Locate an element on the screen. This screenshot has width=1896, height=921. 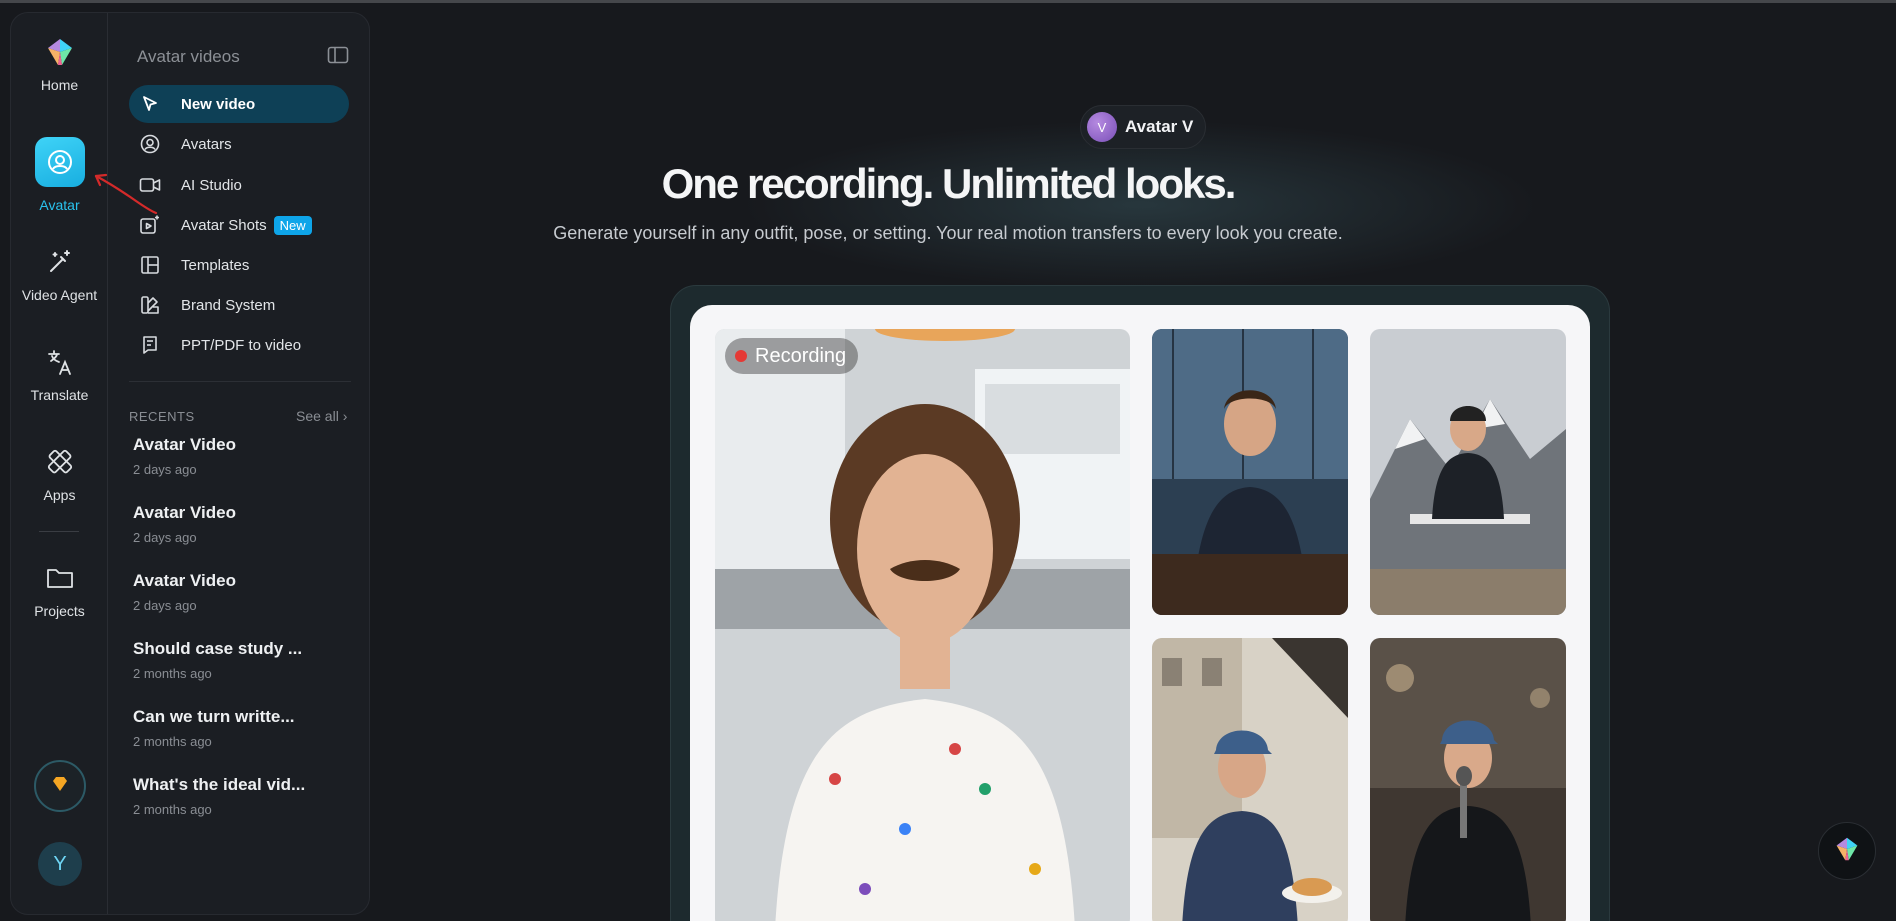
recent-item: Can we turn writte... 2 months ago is located at coordinates (243, 728).